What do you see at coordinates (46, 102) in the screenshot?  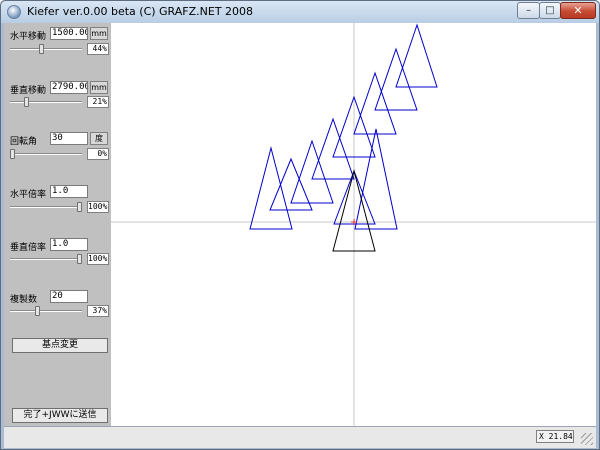 I see `v-move-slider` at bounding box center [46, 102].